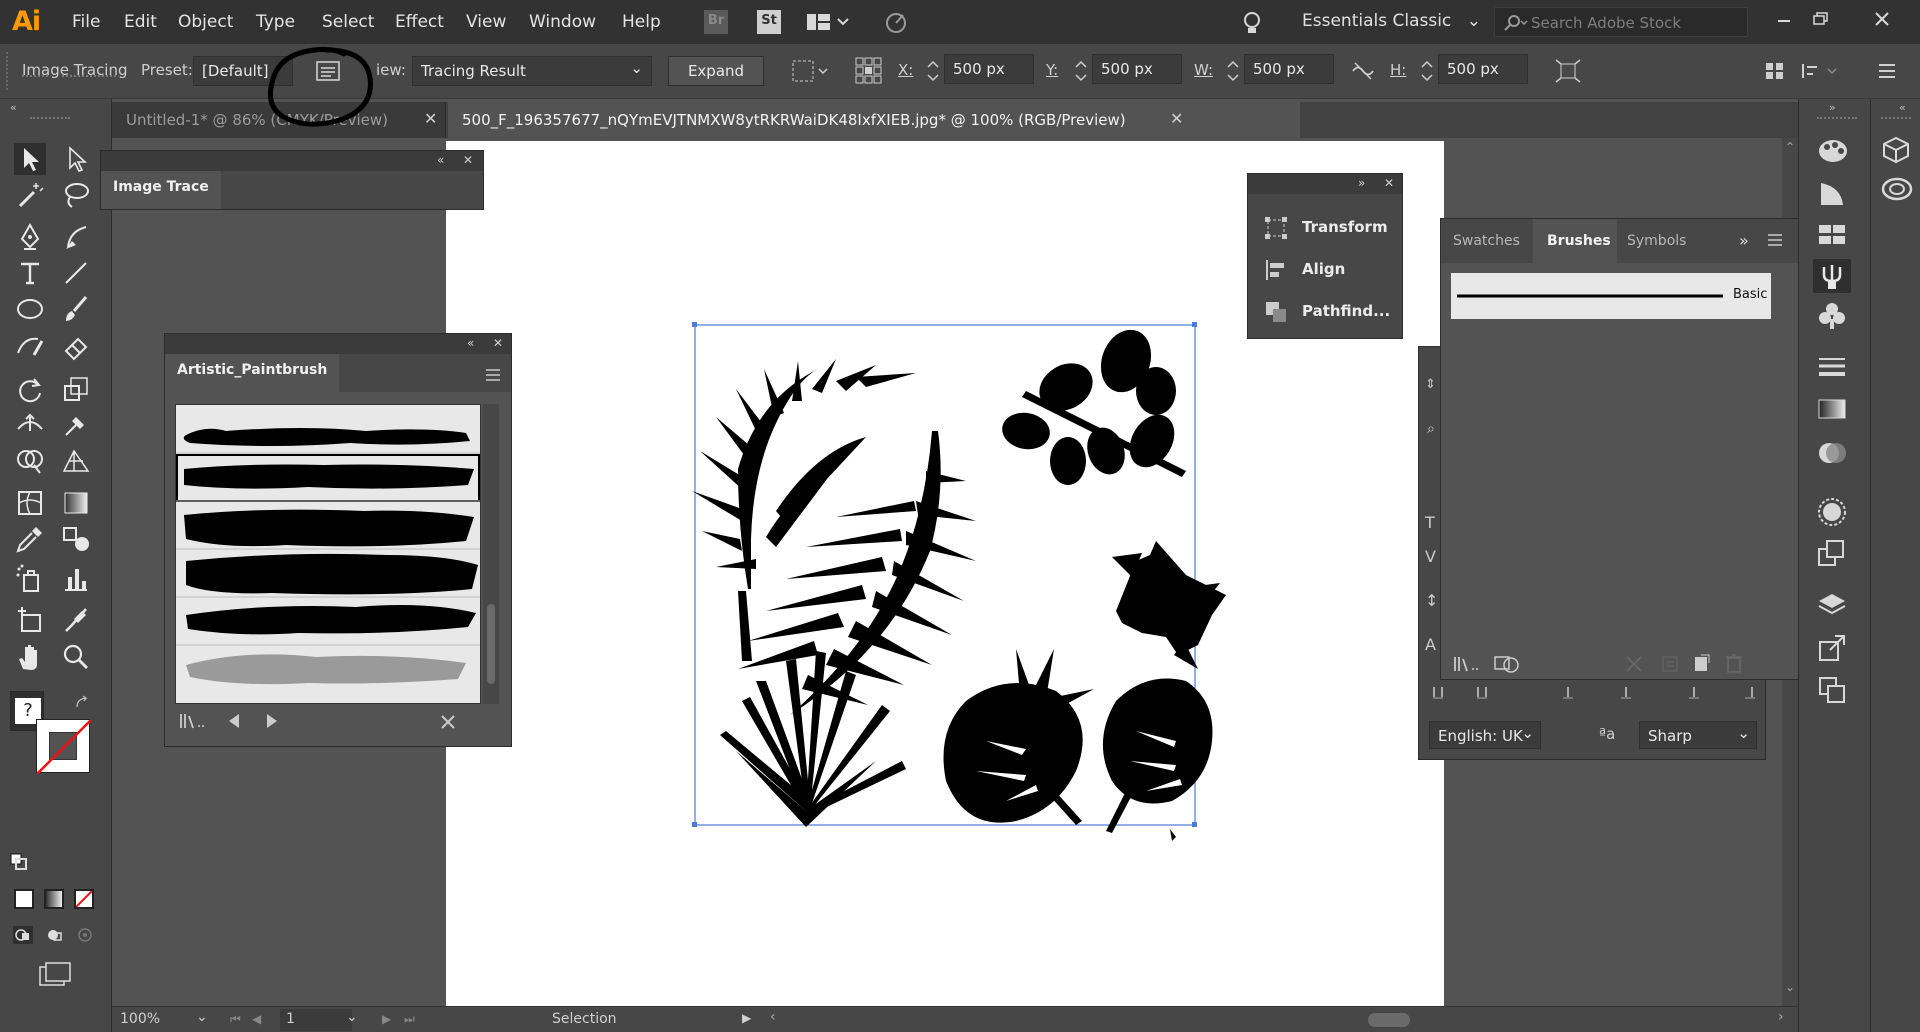 This screenshot has width=1920, height=1032. What do you see at coordinates (1656, 241) in the screenshot?
I see `tab-symbols: Symbols` at bounding box center [1656, 241].